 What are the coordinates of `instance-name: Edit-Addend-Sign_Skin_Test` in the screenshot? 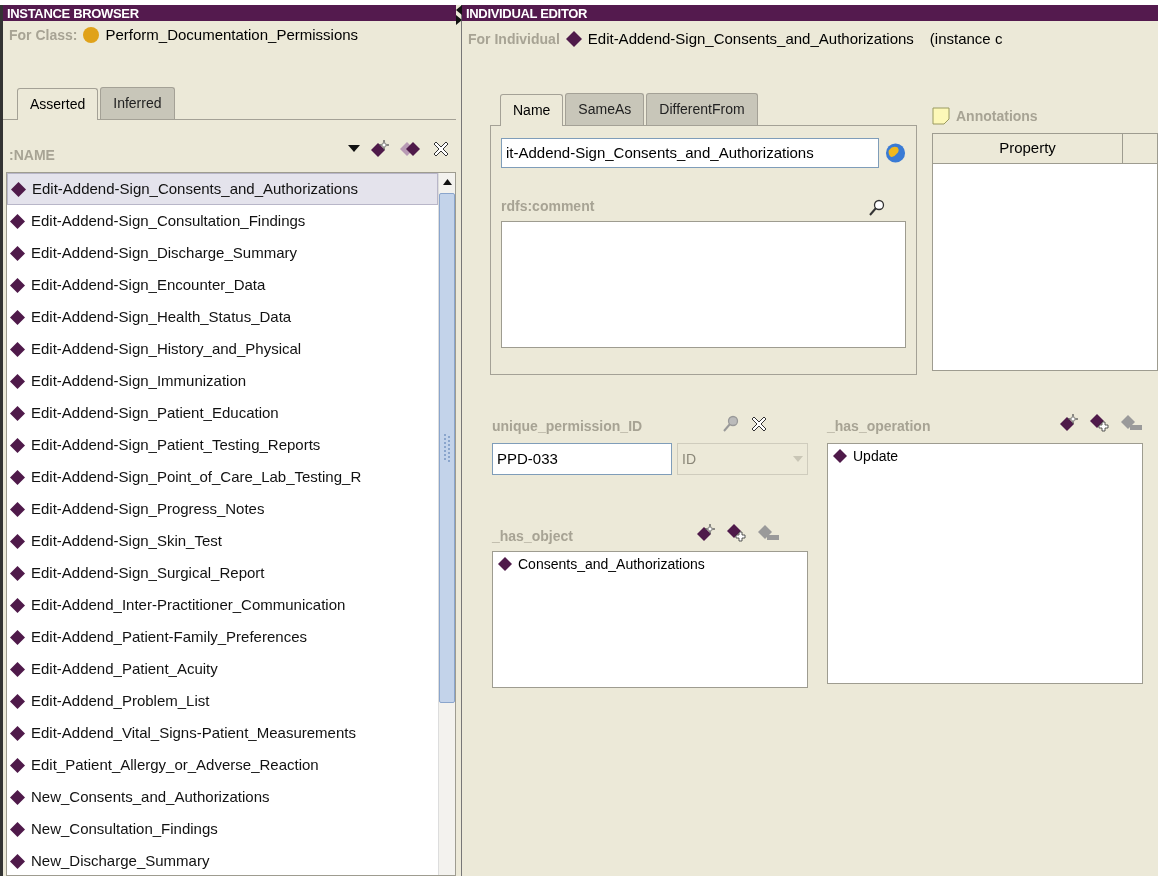 It's located at (126, 540).